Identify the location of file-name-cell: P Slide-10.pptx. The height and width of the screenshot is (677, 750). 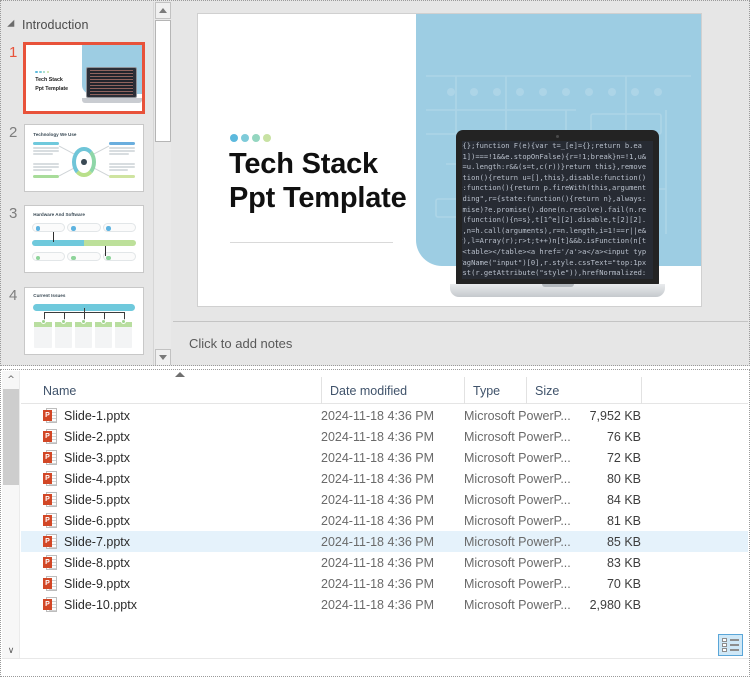
(90, 604).